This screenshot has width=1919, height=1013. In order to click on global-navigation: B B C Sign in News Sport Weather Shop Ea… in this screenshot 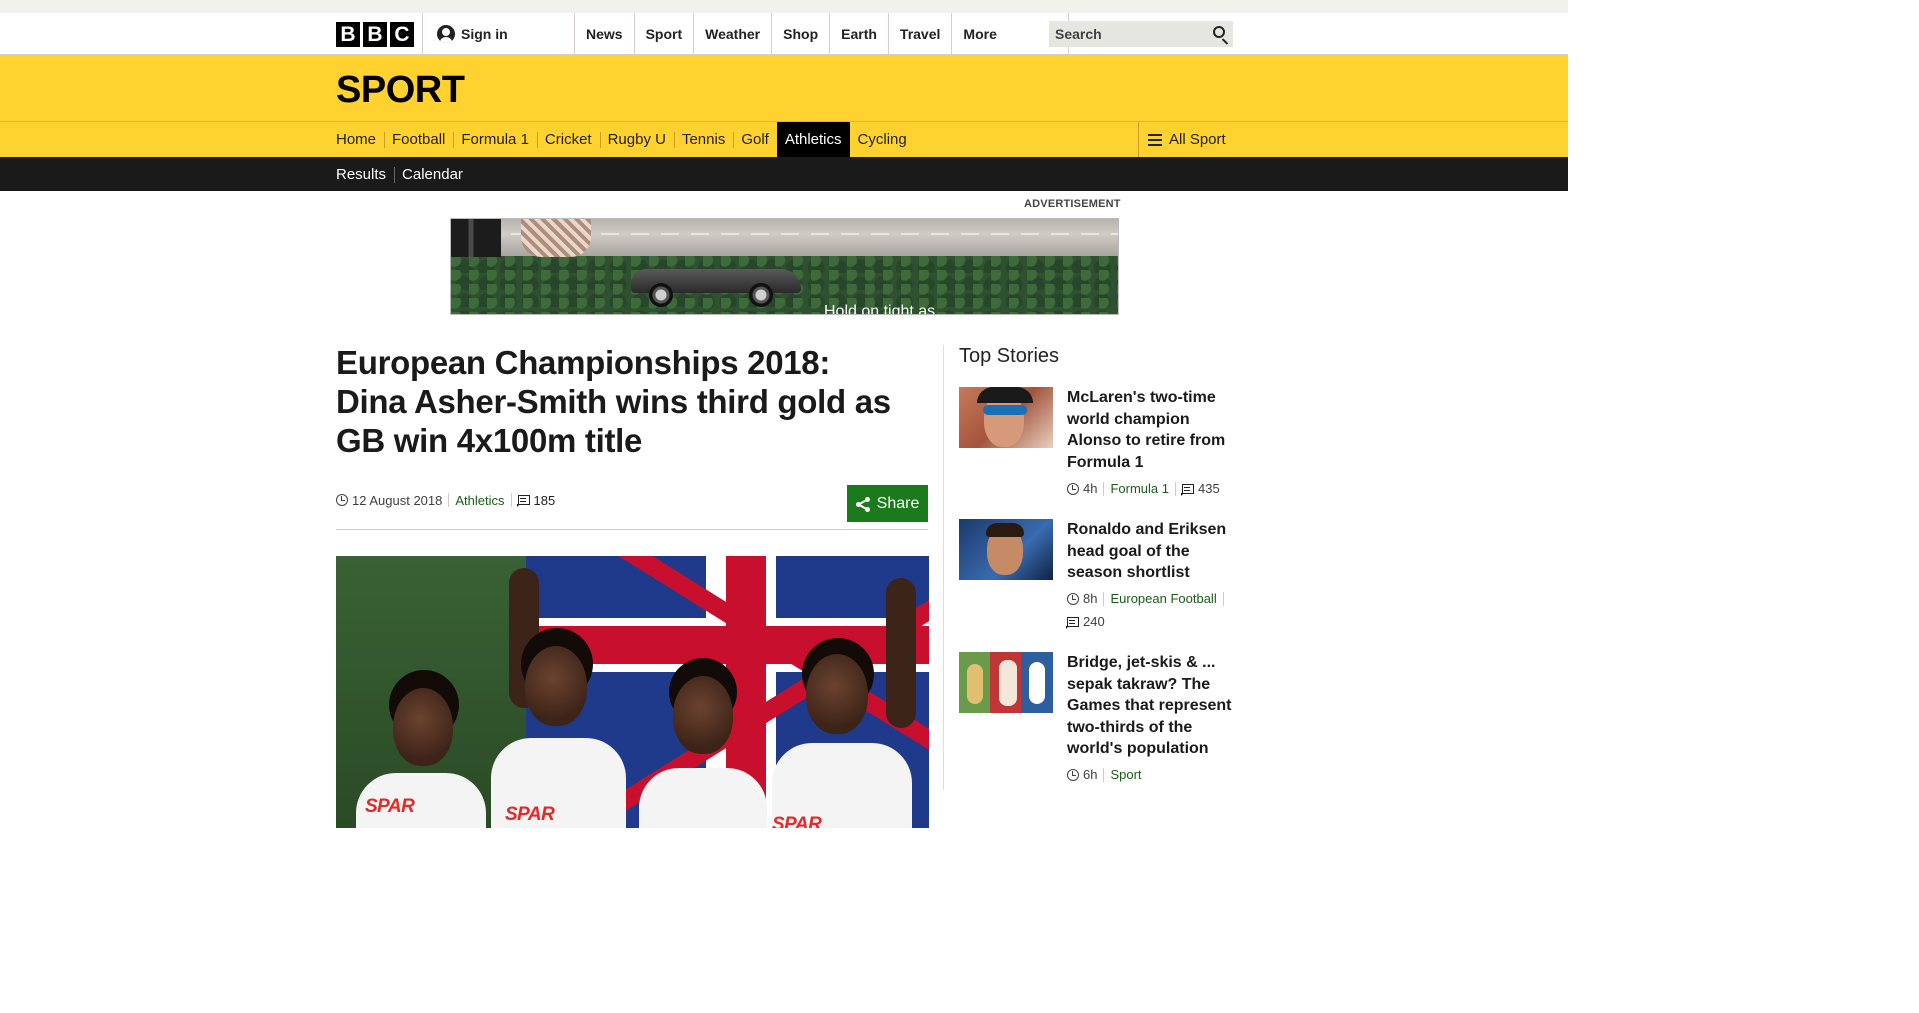, I will do `click(784, 34)`.